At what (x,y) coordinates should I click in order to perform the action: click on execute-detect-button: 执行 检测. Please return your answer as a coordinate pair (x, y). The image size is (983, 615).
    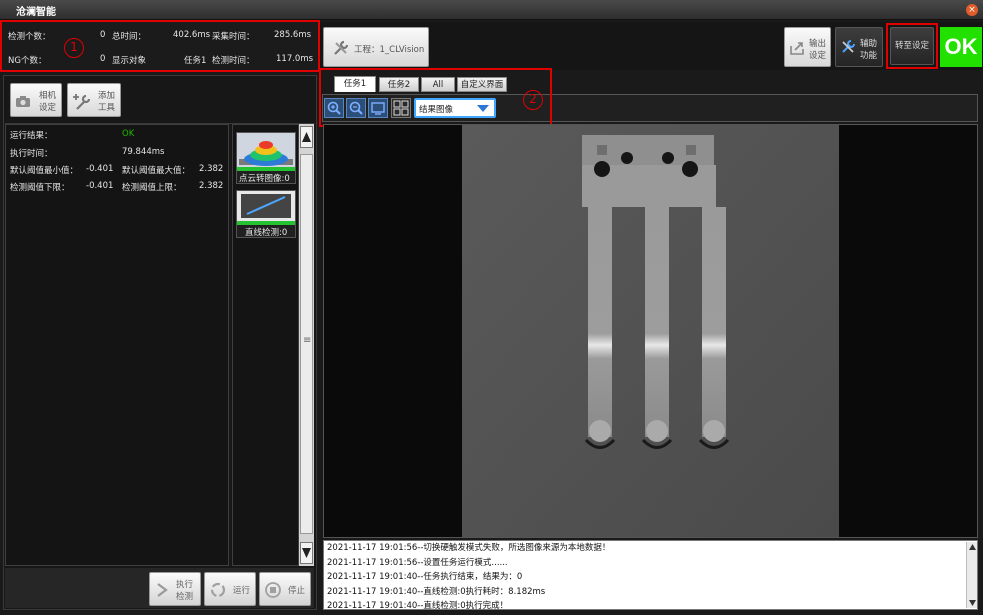
    Looking at the image, I should click on (175, 589).